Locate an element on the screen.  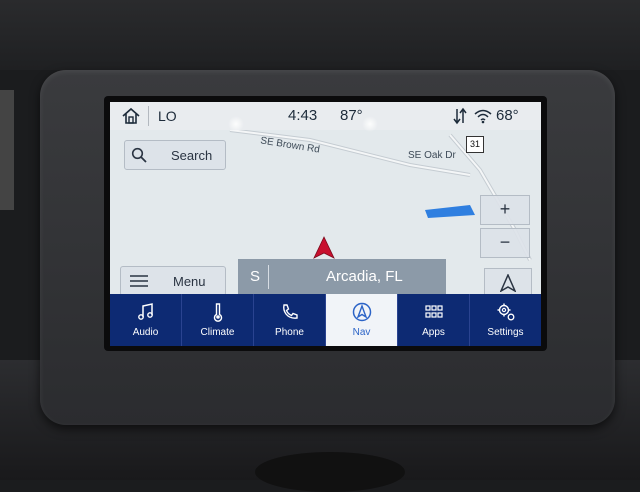
nav-apps-label: Apps is located at coordinates (433, 332).